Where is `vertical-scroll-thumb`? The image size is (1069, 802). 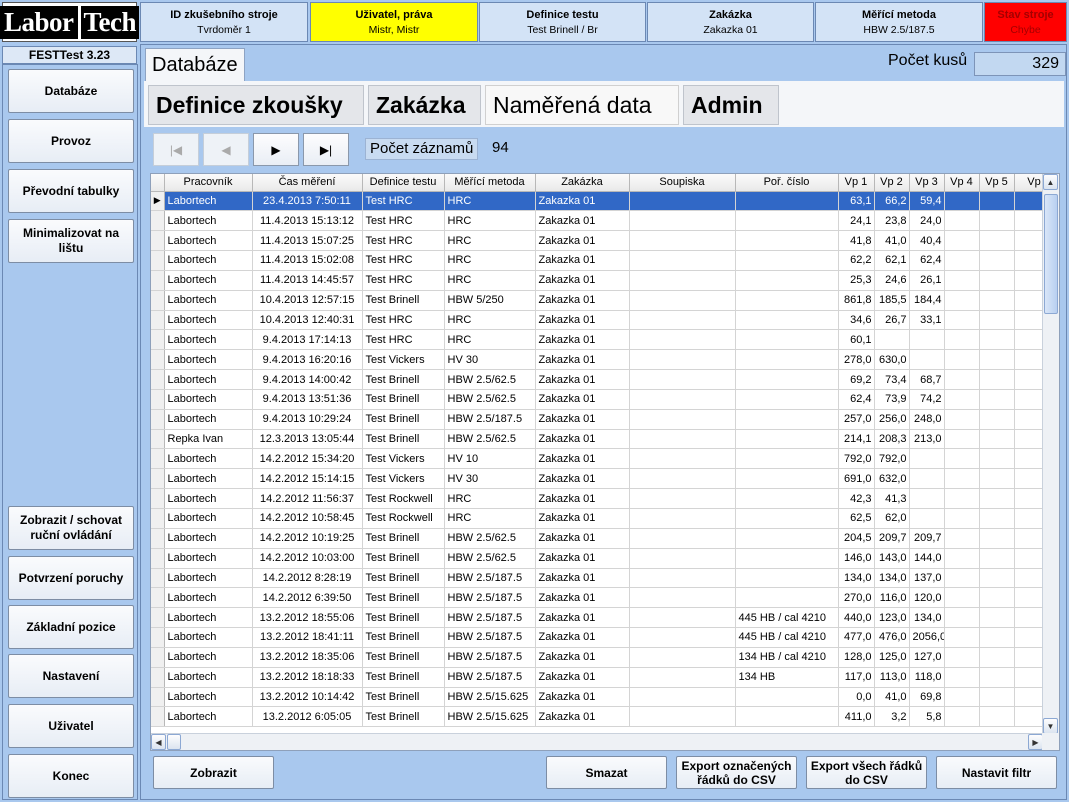 vertical-scroll-thumb is located at coordinates (1051, 254).